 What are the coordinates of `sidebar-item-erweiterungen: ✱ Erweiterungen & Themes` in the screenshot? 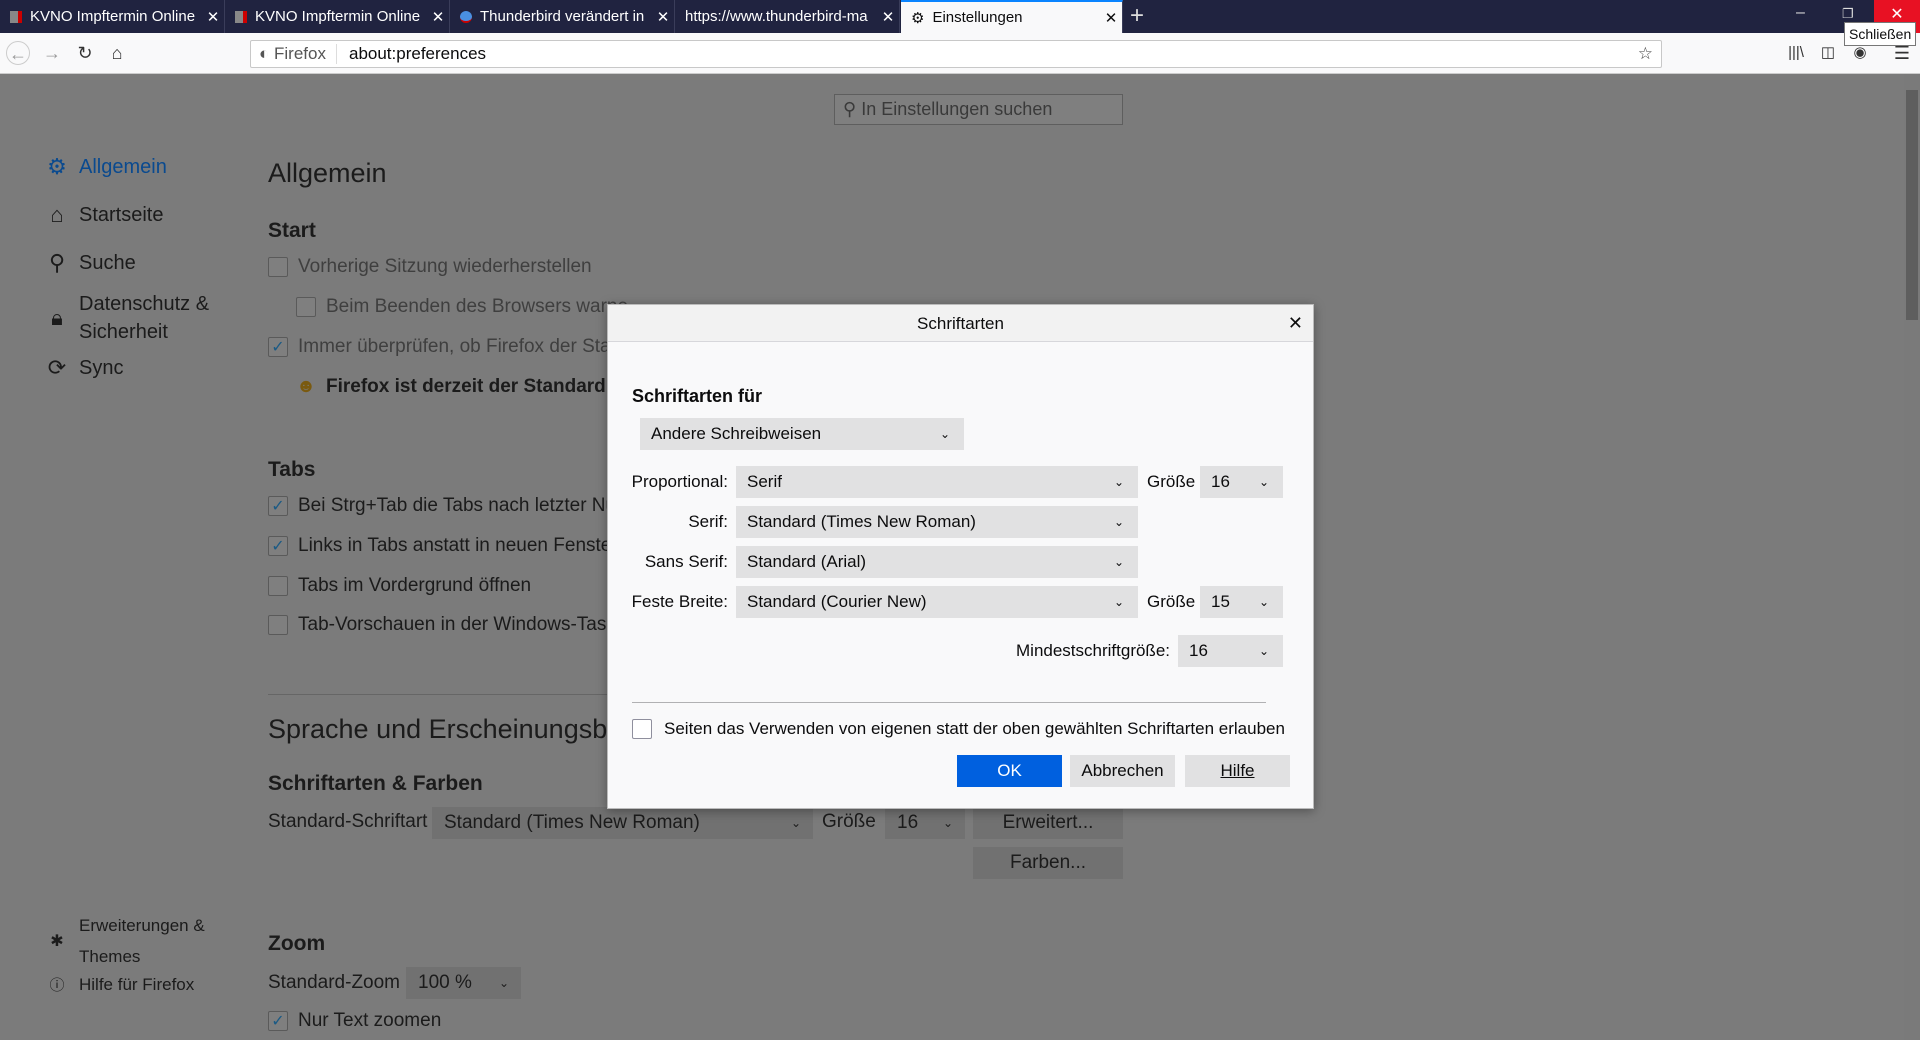 It's located at (124, 941).